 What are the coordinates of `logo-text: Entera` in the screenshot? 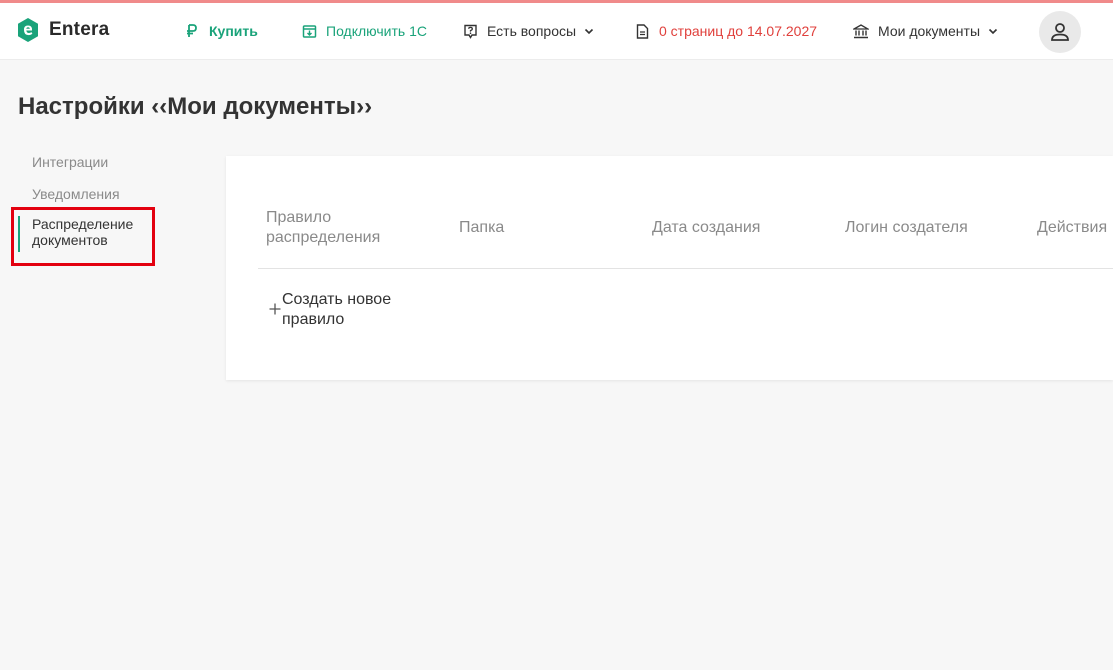 It's located at (79, 29).